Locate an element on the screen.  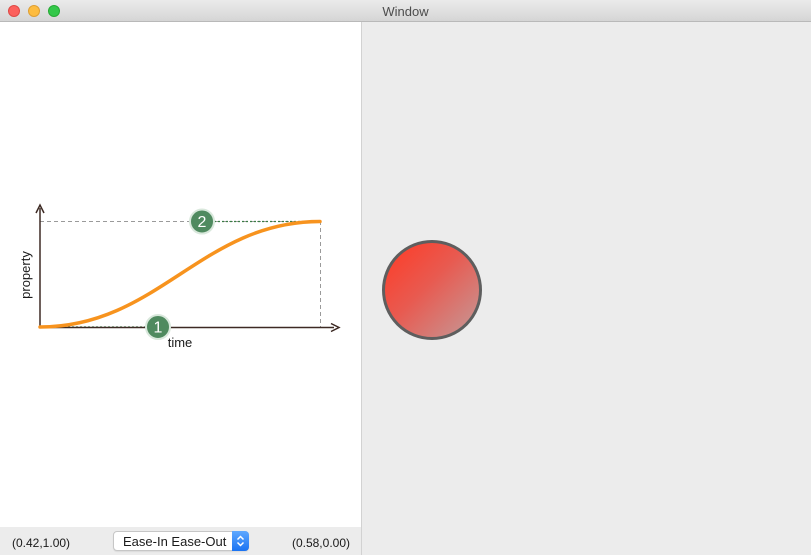
timing-function-popup: Ease-In Ease-Out is located at coordinates (181, 541).